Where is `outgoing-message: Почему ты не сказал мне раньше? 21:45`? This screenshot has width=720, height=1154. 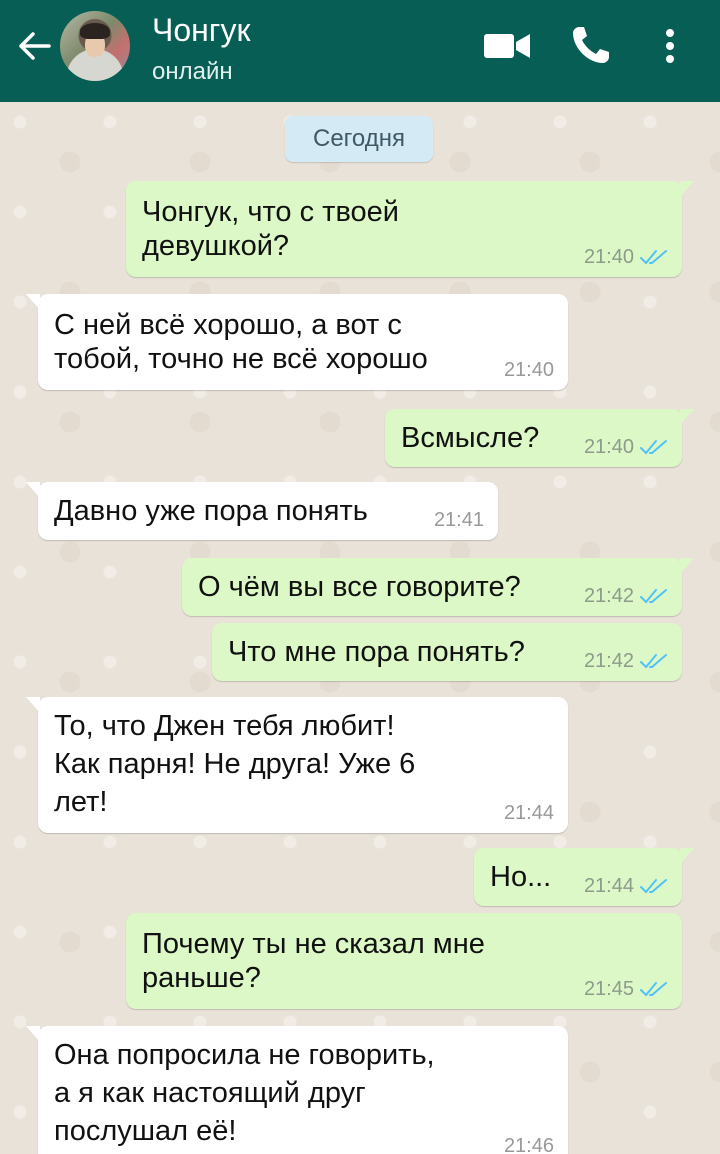 outgoing-message: Почему ты не сказал мне раньше? 21:45 is located at coordinates (404, 961).